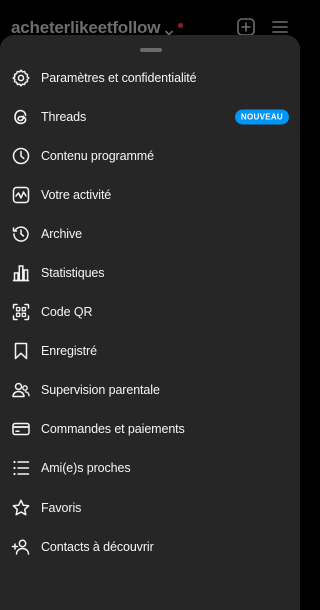  What do you see at coordinates (21, 117) in the screenshot?
I see `threads-icon` at bounding box center [21, 117].